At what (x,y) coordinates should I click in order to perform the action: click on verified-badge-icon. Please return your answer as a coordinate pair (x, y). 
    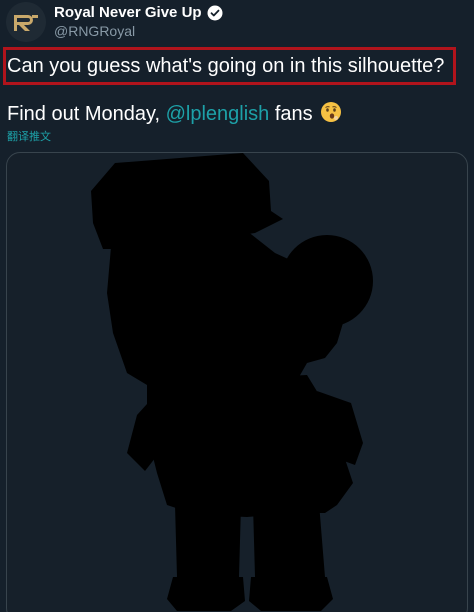
    Looking at the image, I should click on (215, 13).